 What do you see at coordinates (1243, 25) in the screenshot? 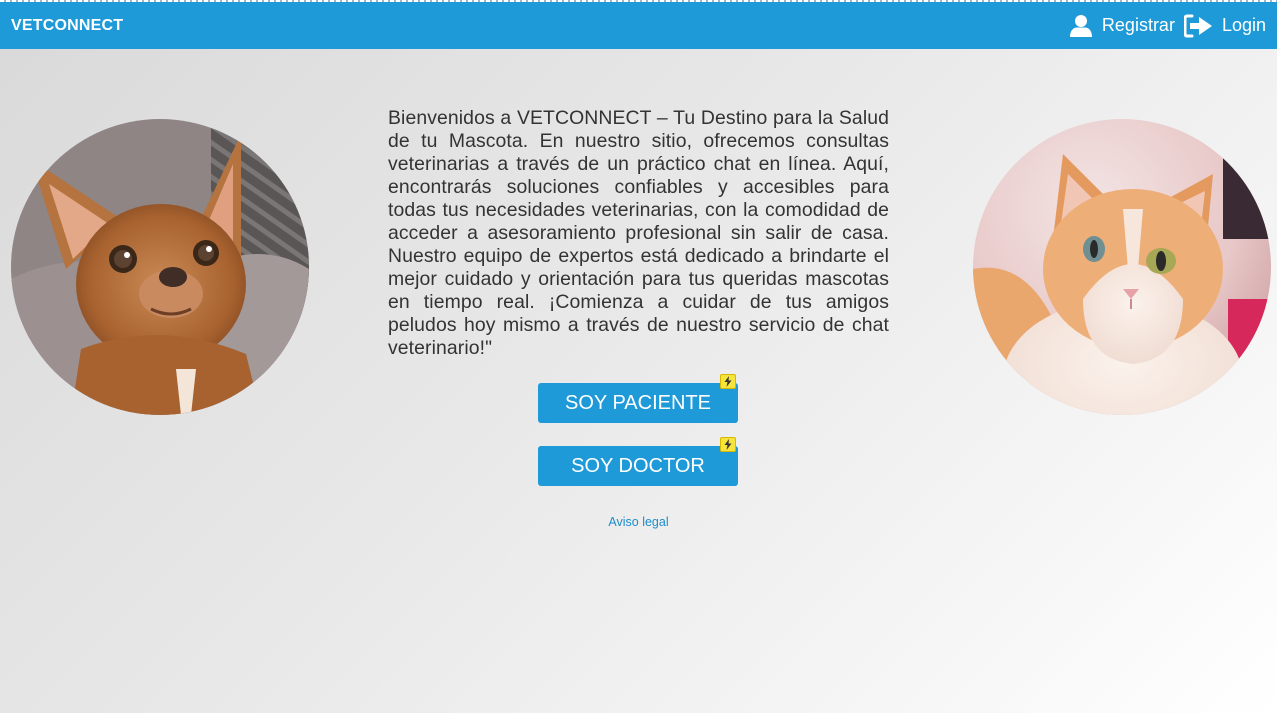
I see `login-label: Login` at bounding box center [1243, 25].